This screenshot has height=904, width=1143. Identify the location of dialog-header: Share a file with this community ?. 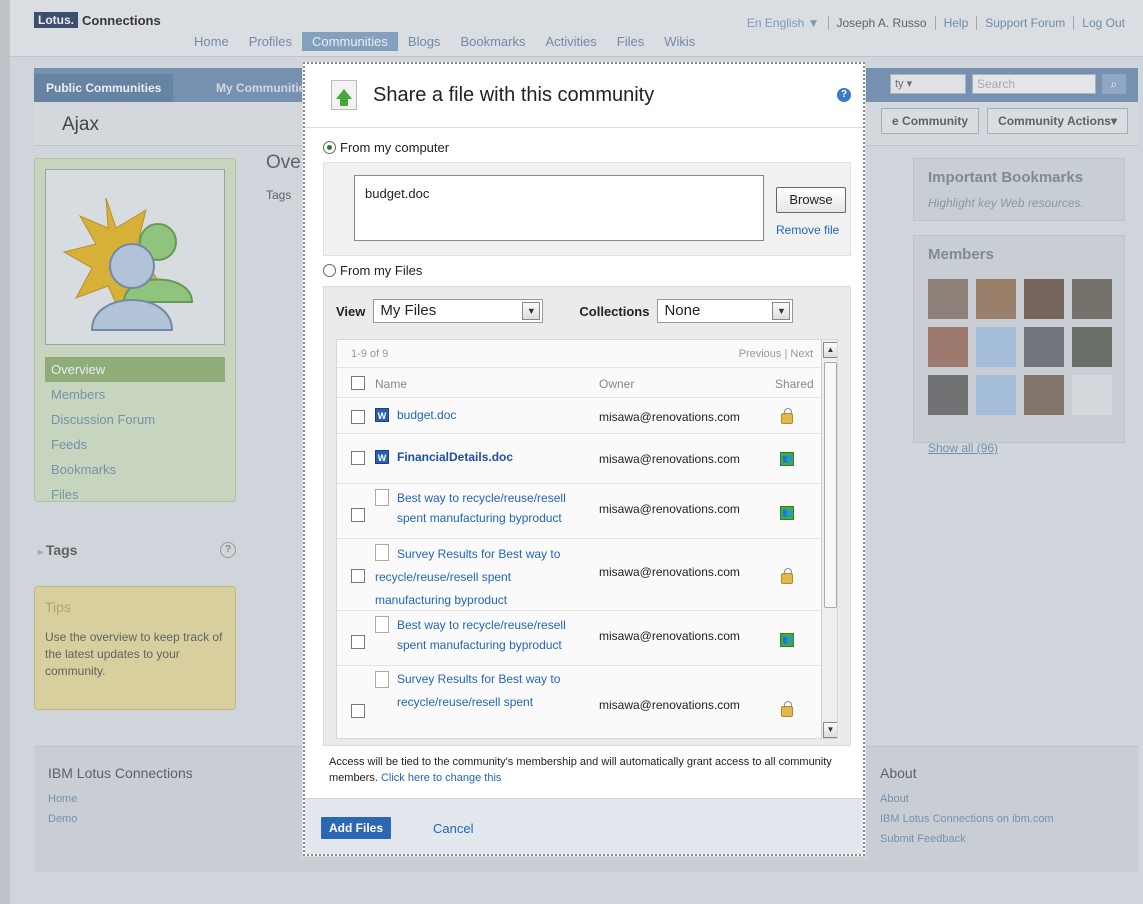
(584, 96).